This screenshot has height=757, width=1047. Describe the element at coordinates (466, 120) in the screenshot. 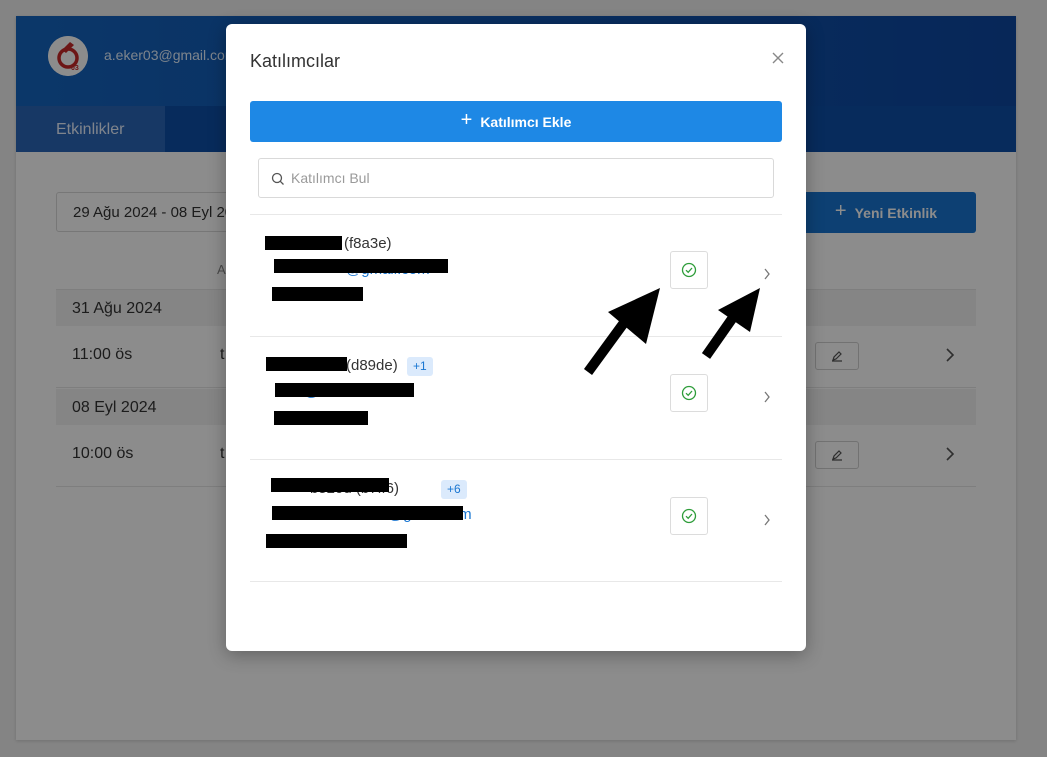

I see `plus-icon: +` at that location.